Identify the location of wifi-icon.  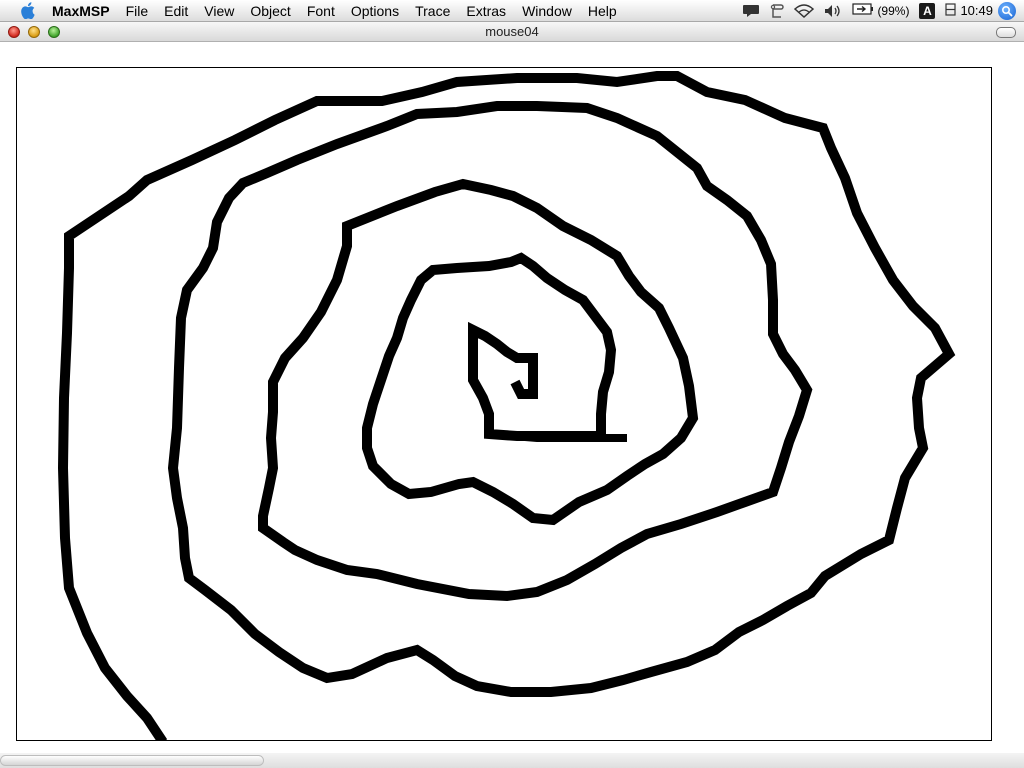
(804, 10).